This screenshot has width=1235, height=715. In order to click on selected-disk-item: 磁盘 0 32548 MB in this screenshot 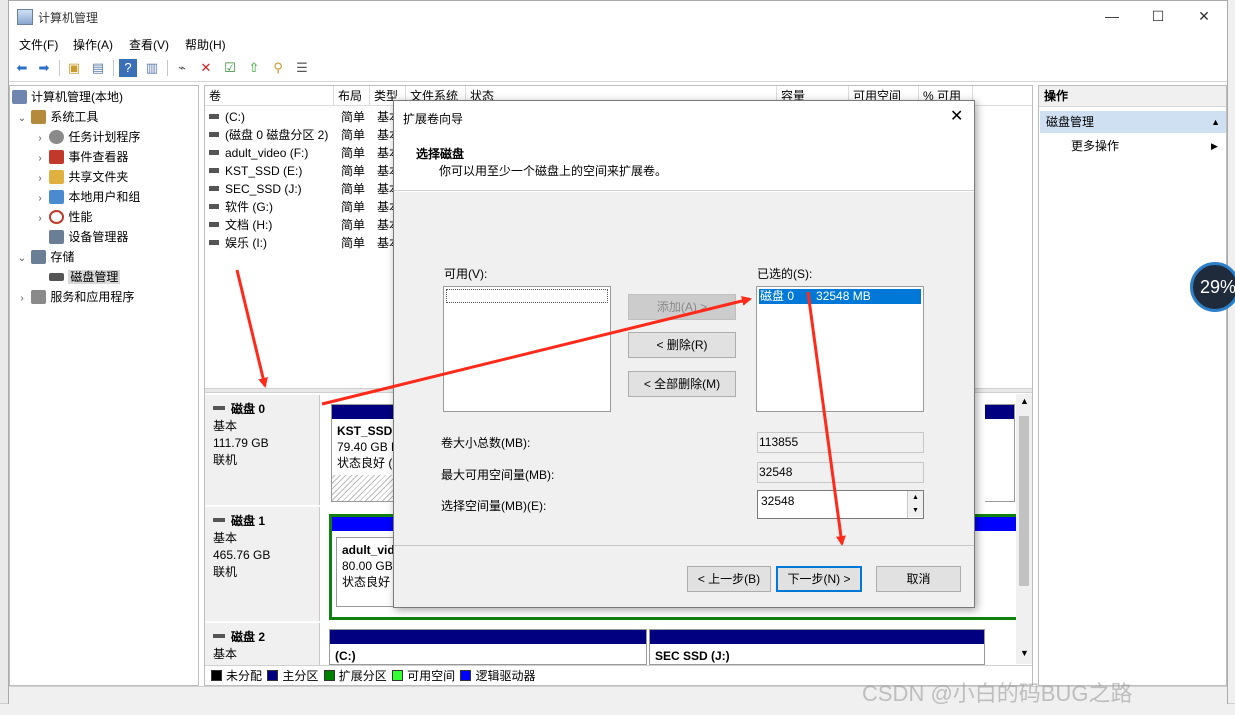, I will do `click(840, 296)`.